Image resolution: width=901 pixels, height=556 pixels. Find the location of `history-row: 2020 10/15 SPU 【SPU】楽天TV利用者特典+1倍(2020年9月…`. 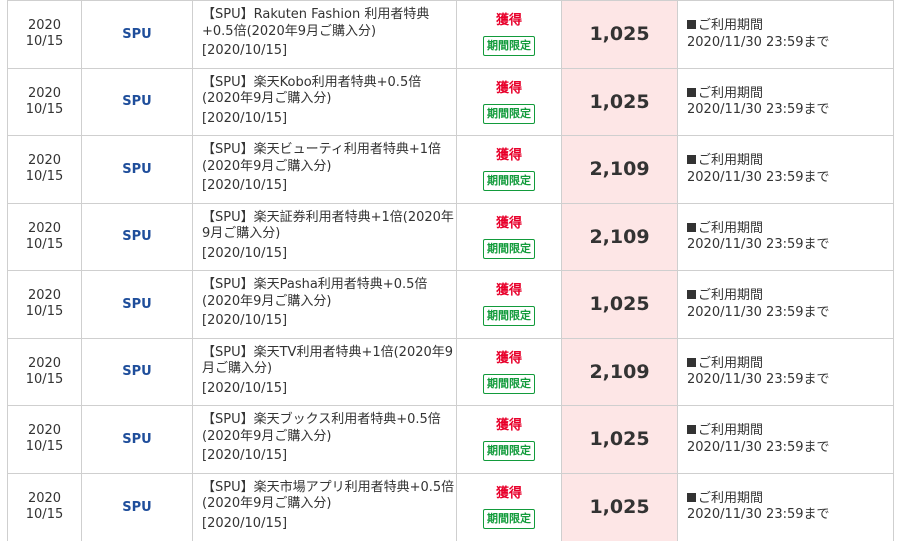

history-row: 2020 10/15 SPU 【SPU】楽天TV利用者特典+1倍(2020年9月… is located at coordinates (450, 372).